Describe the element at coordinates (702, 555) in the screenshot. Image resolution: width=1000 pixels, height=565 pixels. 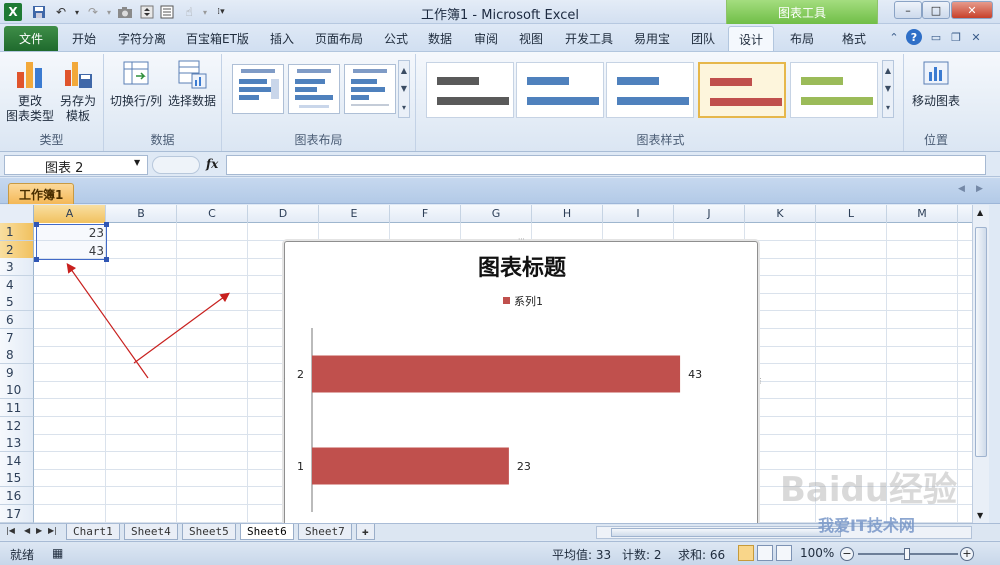
I see `sum-status: 求和: 66` at that location.